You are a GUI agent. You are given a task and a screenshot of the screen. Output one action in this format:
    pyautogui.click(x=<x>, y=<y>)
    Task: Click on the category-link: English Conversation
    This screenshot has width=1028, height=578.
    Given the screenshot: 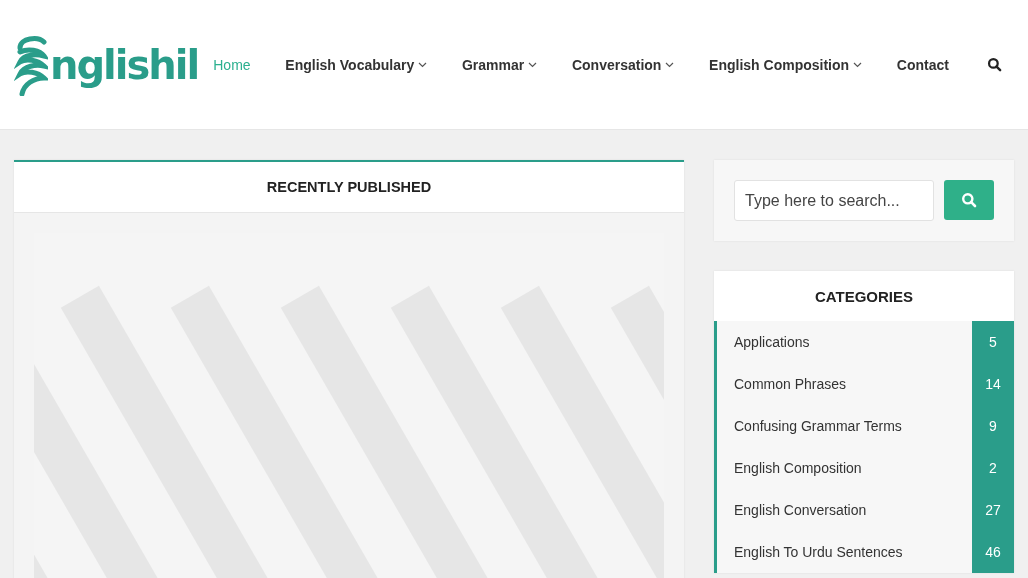 What is the action you would take?
    pyautogui.click(x=844, y=510)
    